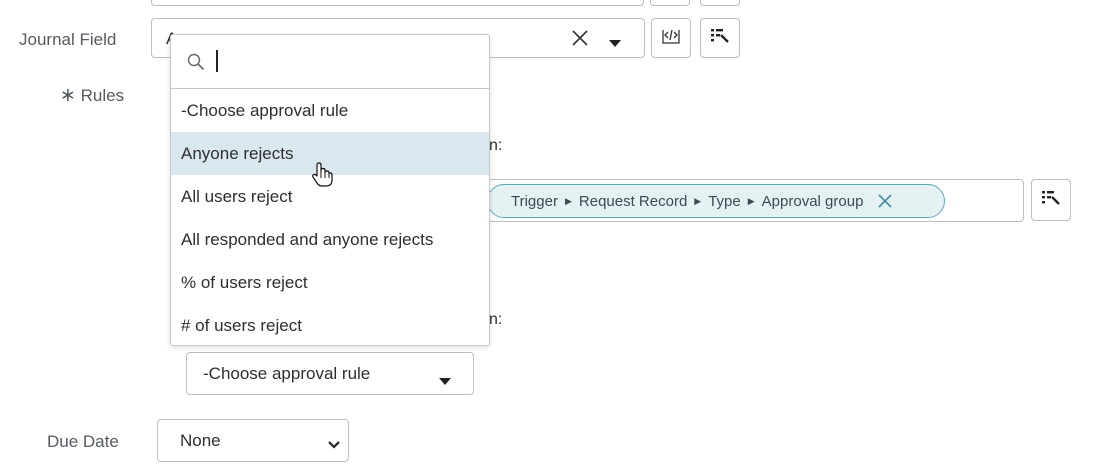  What do you see at coordinates (496, 319) in the screenshot?
I see `when-label-2: n:` at bounding box center [496, 319].